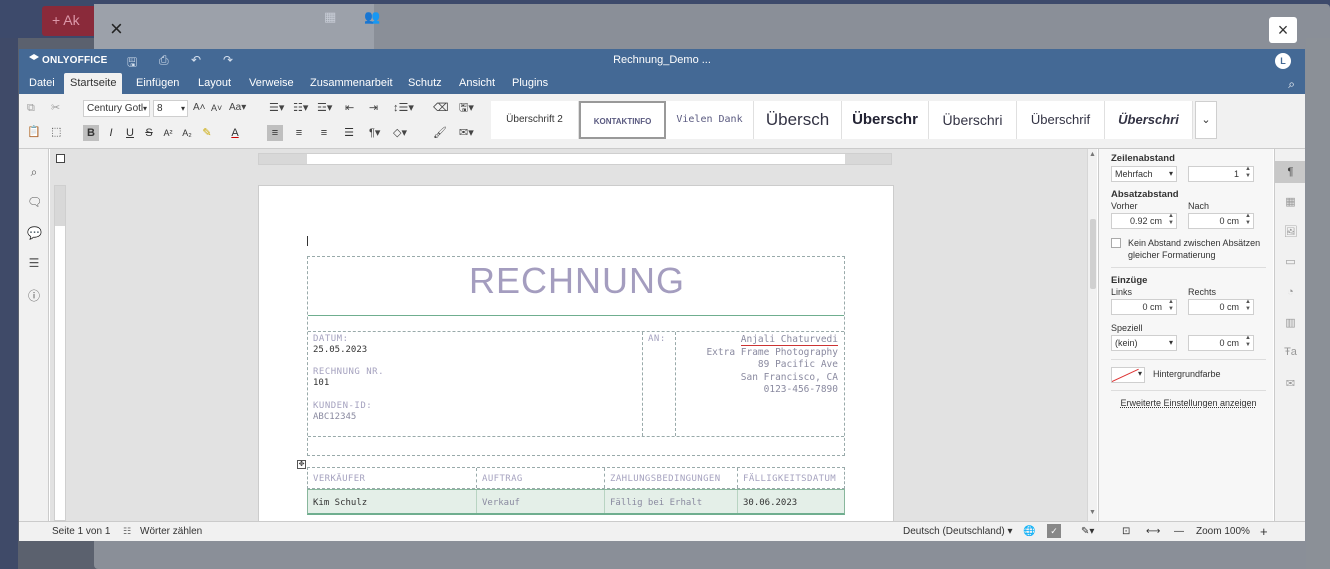 The width and height of the screenshot is (1330, 569). I want to click on comments-icon: 🗨, so click(34, 202).